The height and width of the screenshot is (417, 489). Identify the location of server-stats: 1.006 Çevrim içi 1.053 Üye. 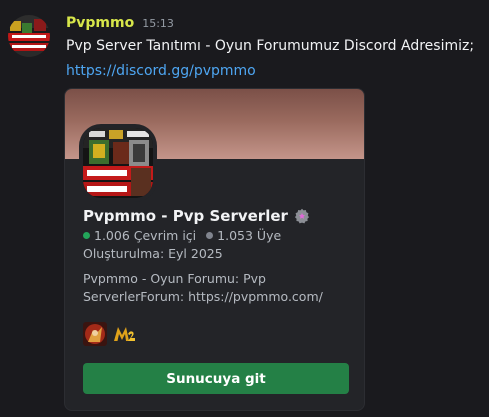
(182, 235).